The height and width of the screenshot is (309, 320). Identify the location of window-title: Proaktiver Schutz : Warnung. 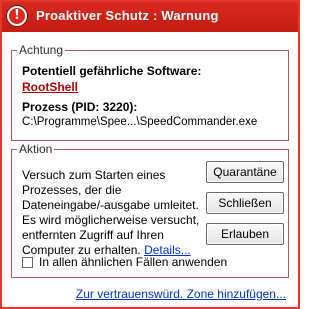
(127, 15).